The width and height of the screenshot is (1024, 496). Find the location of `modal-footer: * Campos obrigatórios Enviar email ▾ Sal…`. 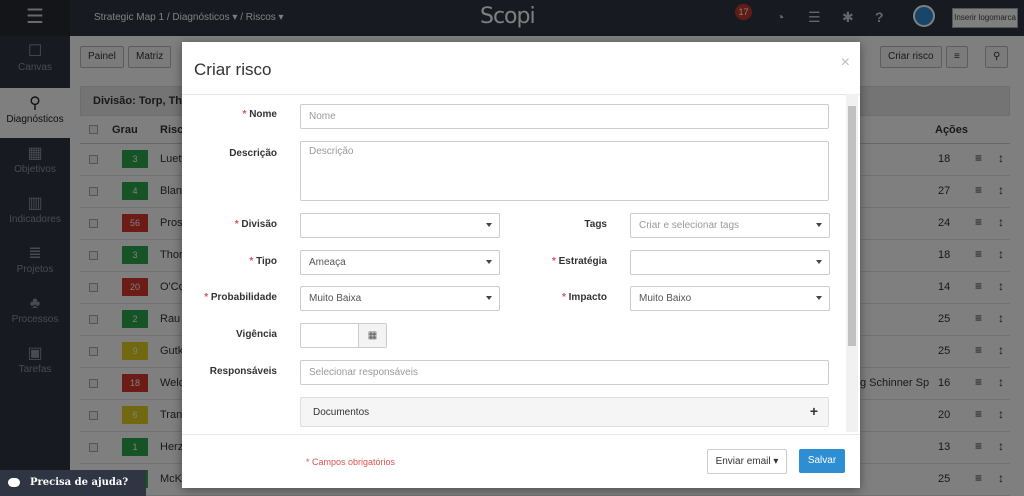

modal-footer: * Campos obrigatórios Enviar email ▾ Sal… is located at coordinates (521, 461).